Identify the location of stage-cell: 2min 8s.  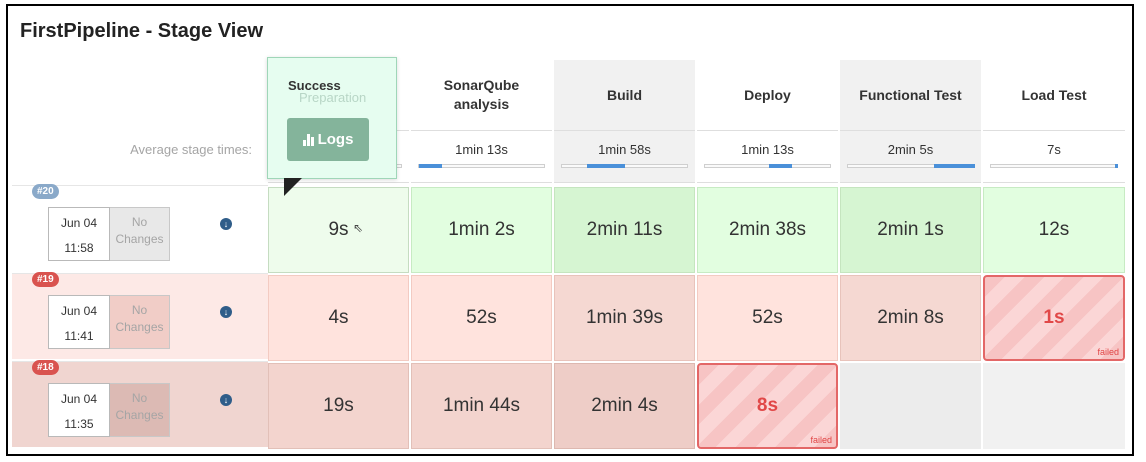
(910, 318).